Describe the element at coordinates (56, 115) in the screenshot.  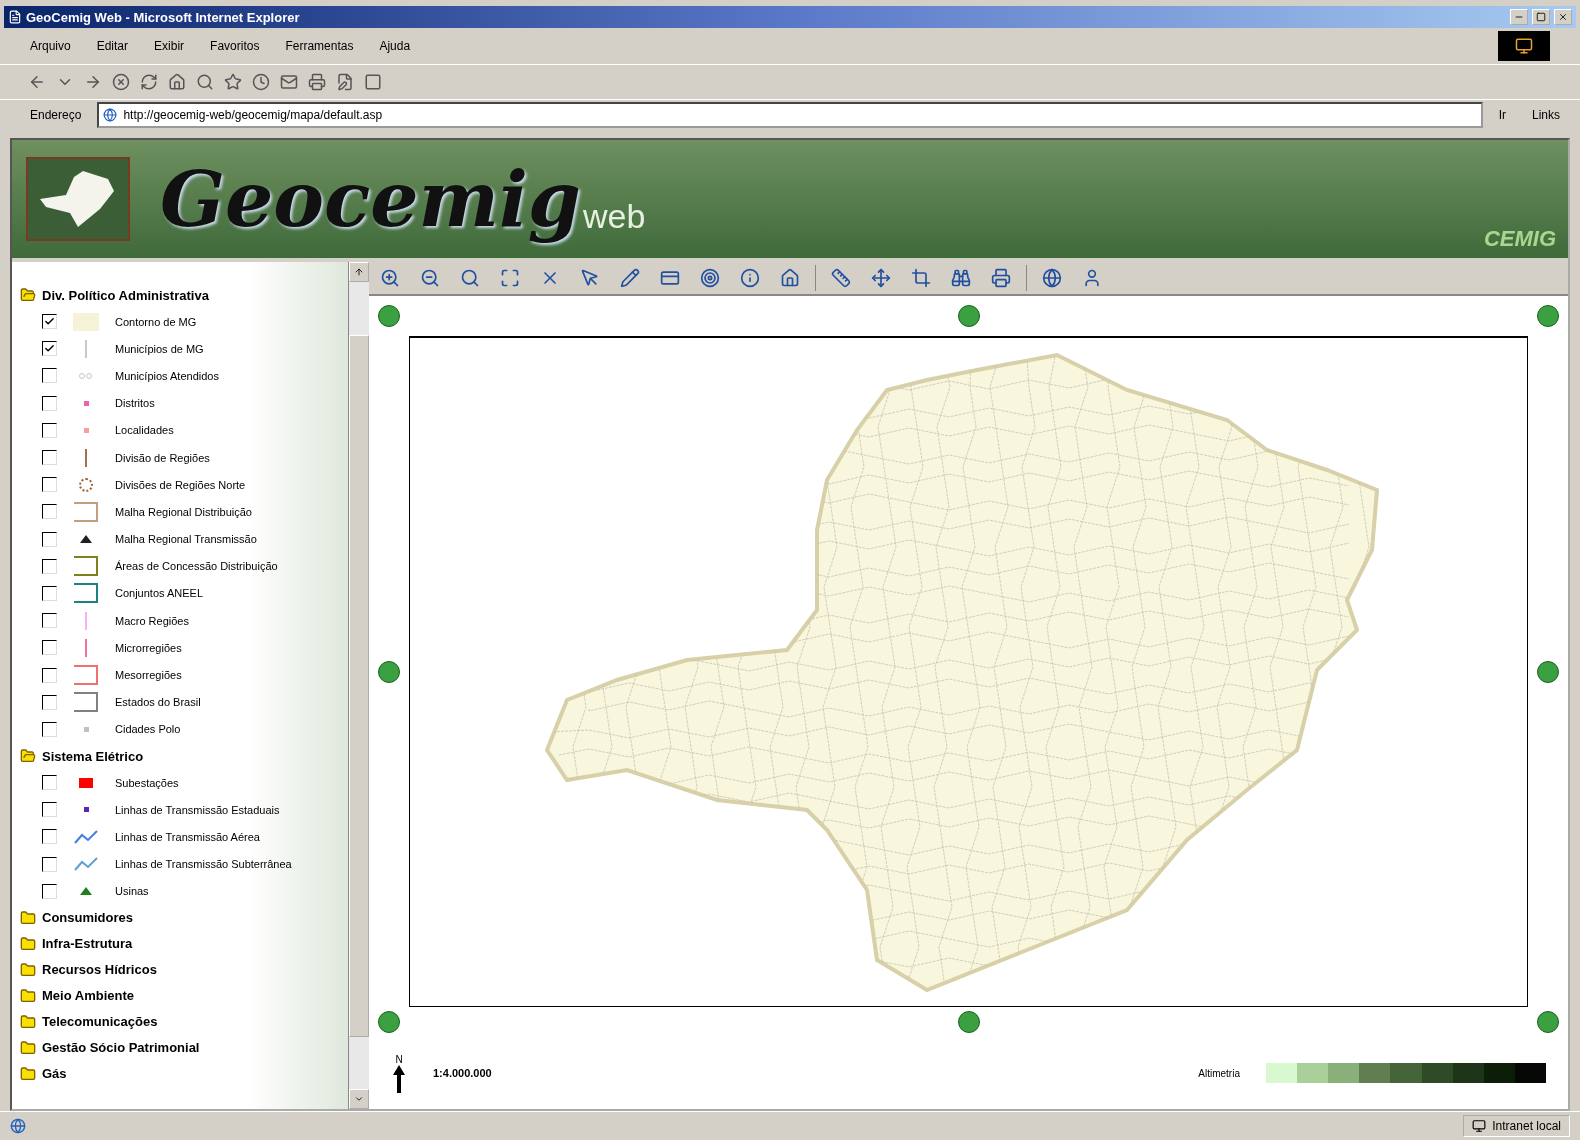
I see `address-label: Endereço` at that location.